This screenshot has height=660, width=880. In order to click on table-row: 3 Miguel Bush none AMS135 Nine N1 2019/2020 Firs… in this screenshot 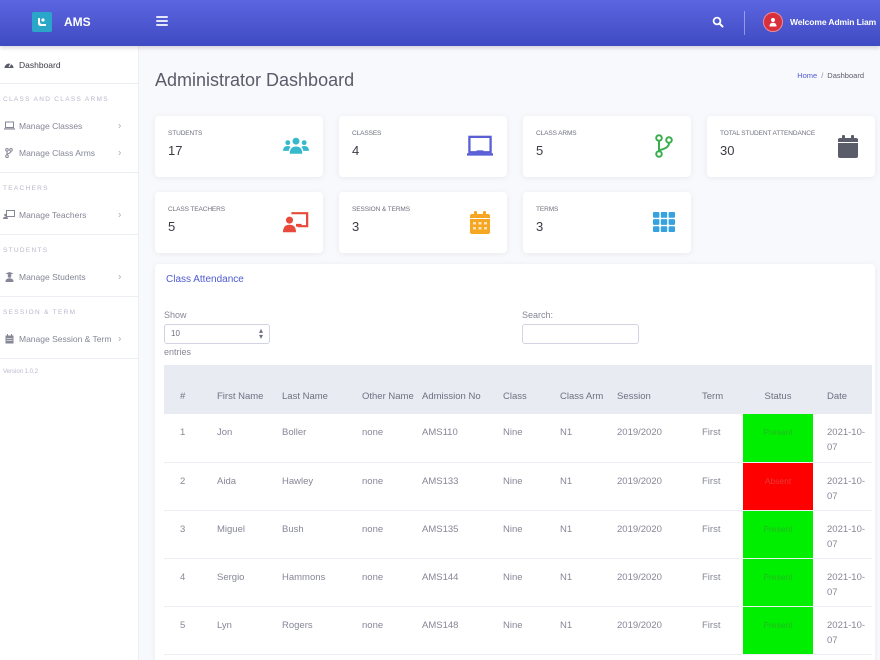, I will do `click(518, 534)`.